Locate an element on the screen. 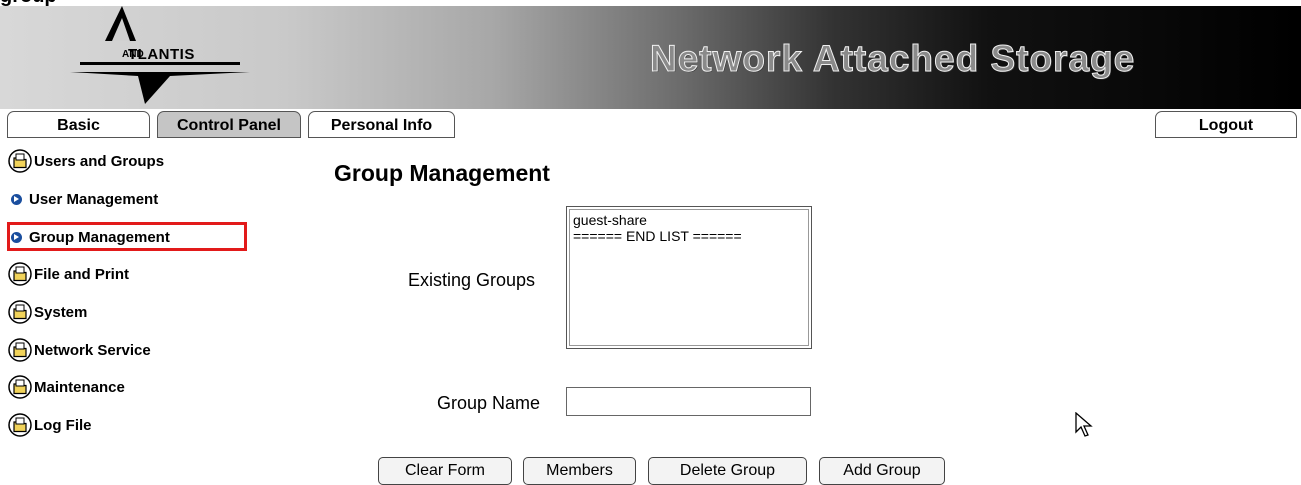 This screenshot has width=1301, height=485. banner-title: Network Attached Storage is located at coordinates (892, 59).